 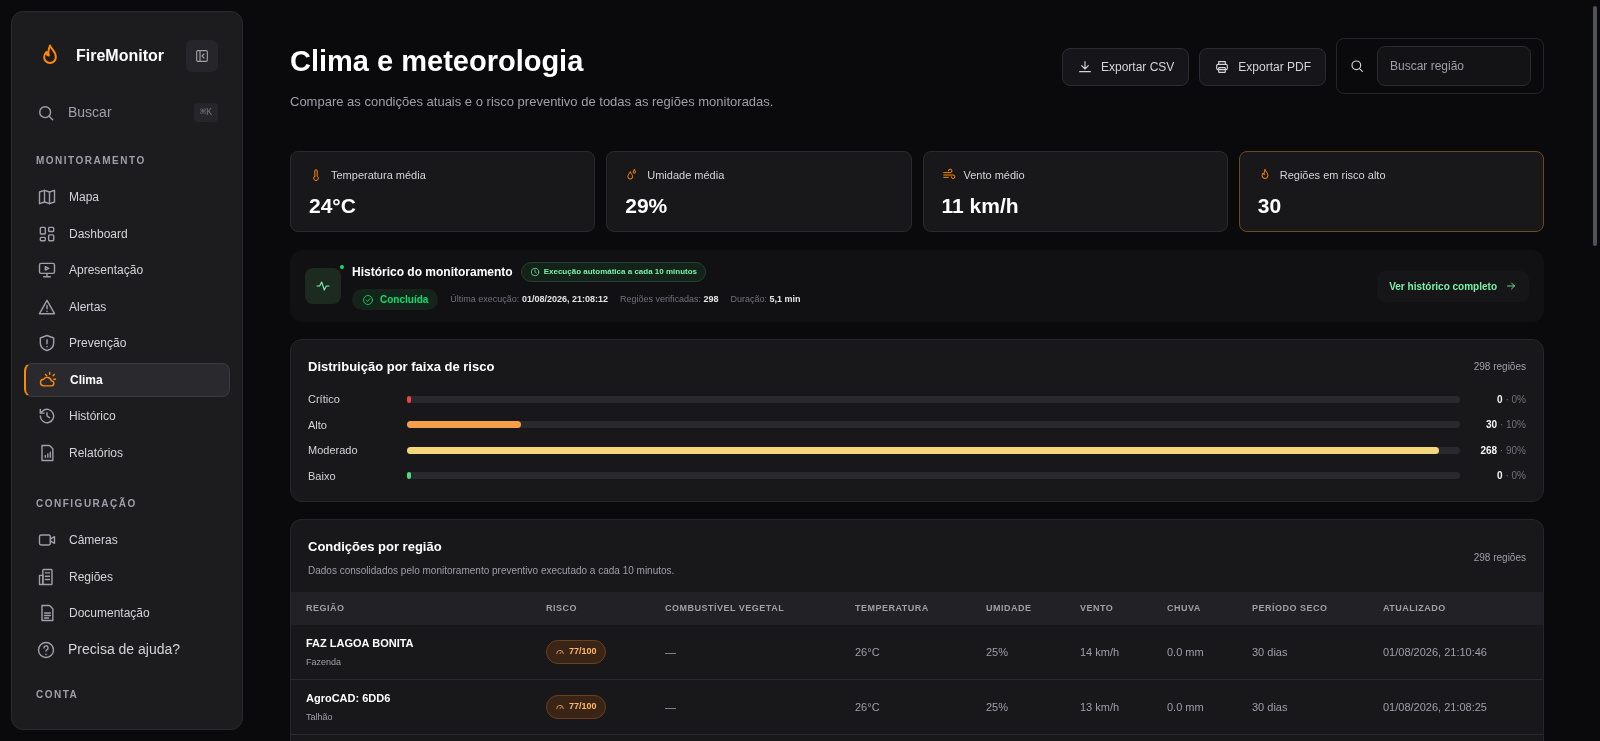 What do you see at coordinates (127, 452) in the screenshot?
I see `nav-item: Relatórios` at bounding box center [127, 452].